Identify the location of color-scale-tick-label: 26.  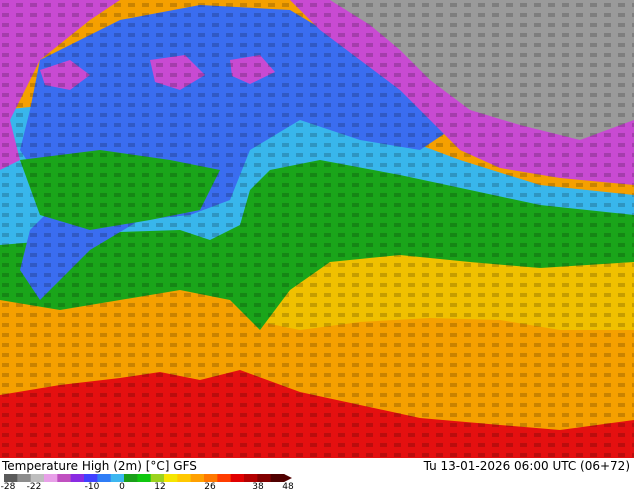
(210, 487).